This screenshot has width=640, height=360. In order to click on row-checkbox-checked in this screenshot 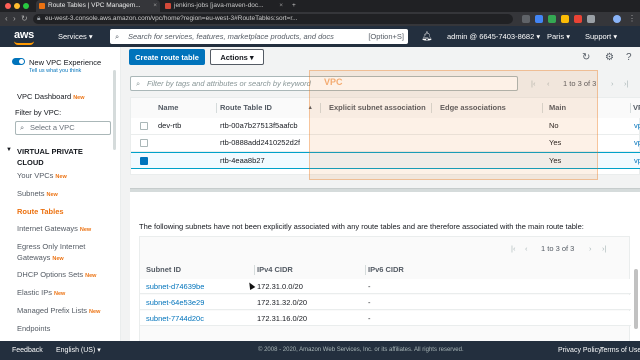, I will do `click(144, 161)`.